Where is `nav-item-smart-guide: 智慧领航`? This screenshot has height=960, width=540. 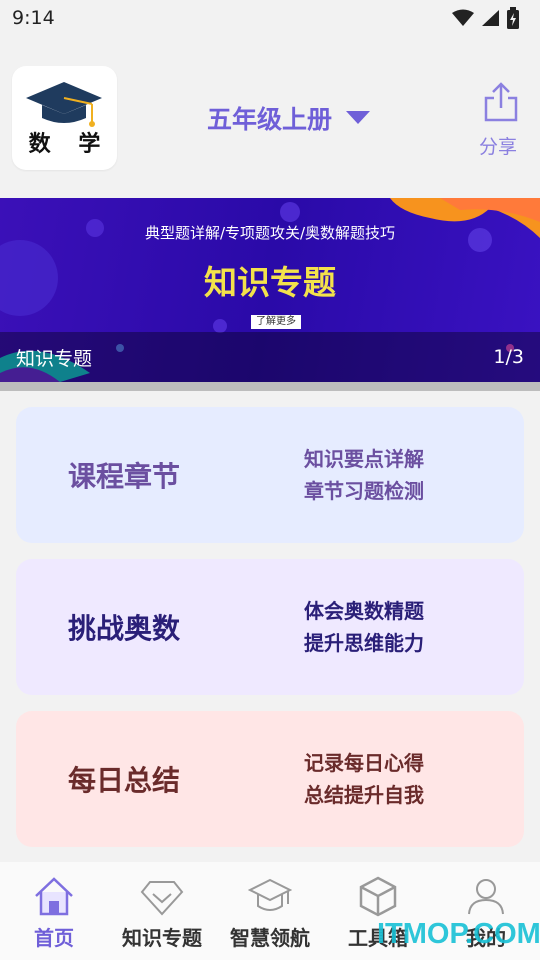
nav-item-smart-guide: 智慧领航 is located at coordinates (270, 911).